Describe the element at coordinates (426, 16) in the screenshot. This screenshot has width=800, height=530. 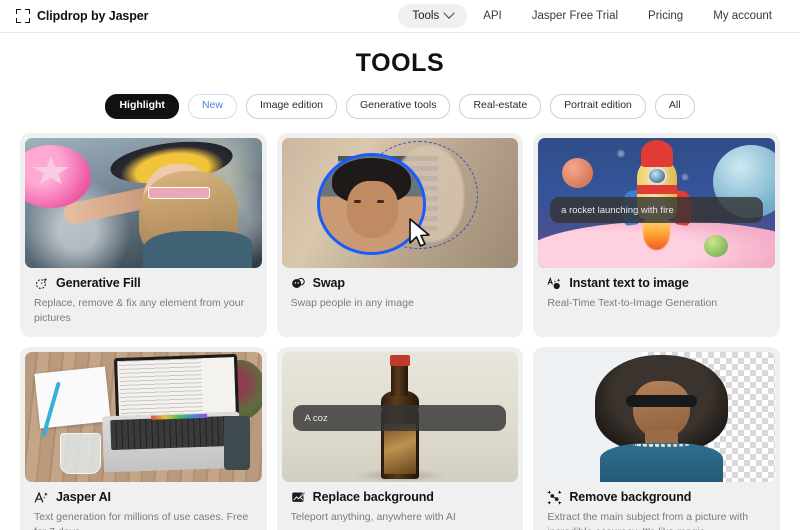
I see `nav-item-tools-label: Tools` at that location.